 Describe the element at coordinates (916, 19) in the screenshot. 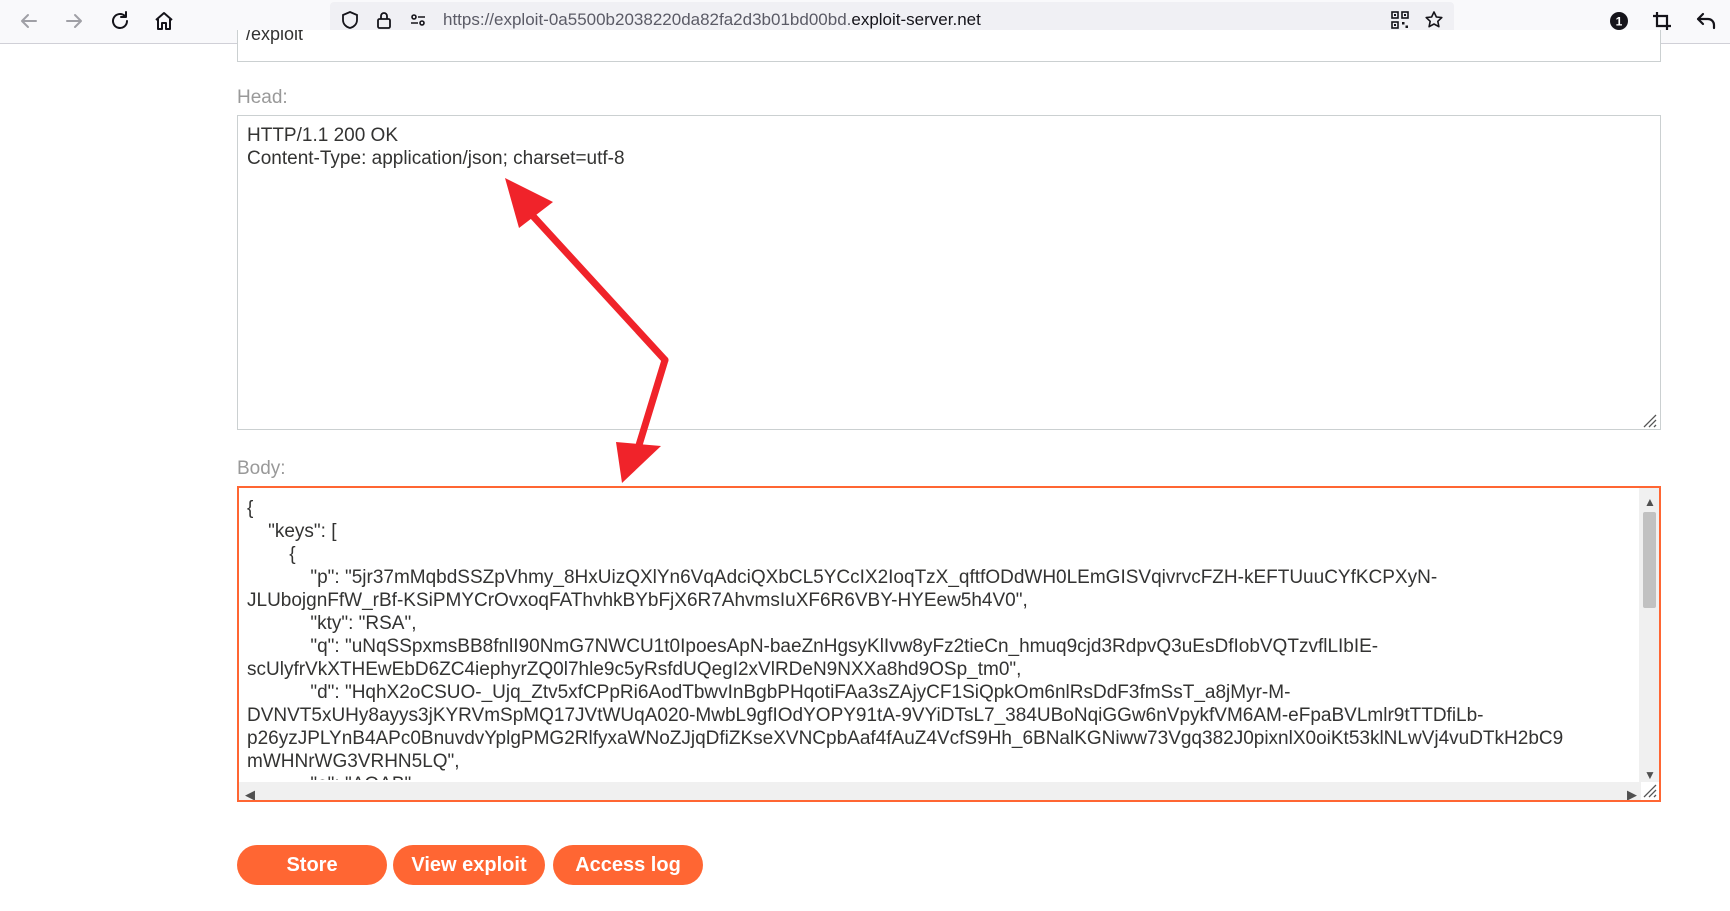

I see `url-domain: exploit-server.net` at that location.